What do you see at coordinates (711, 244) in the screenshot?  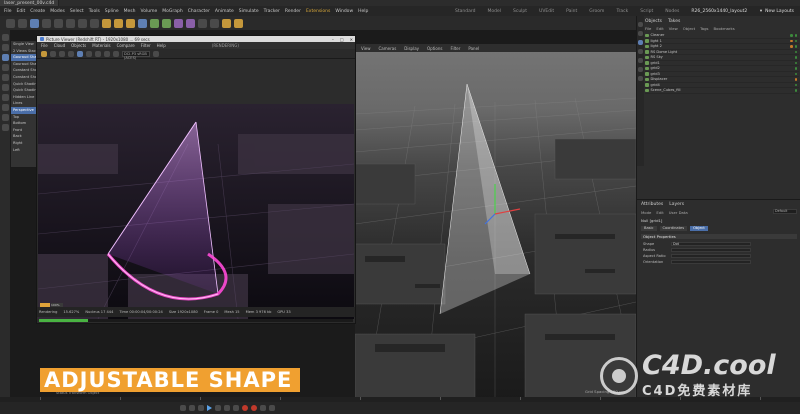 I see `shape-select: Dot` at bounding box center [711, 244].